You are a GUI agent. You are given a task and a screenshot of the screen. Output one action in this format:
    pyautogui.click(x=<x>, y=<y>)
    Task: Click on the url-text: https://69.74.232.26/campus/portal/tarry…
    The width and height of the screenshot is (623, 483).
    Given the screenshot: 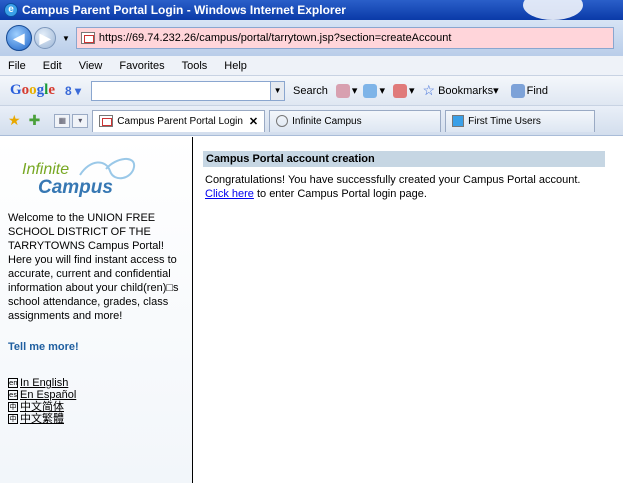 What is the action you would take?
    pyautogui.click(x=275, y=38)
    